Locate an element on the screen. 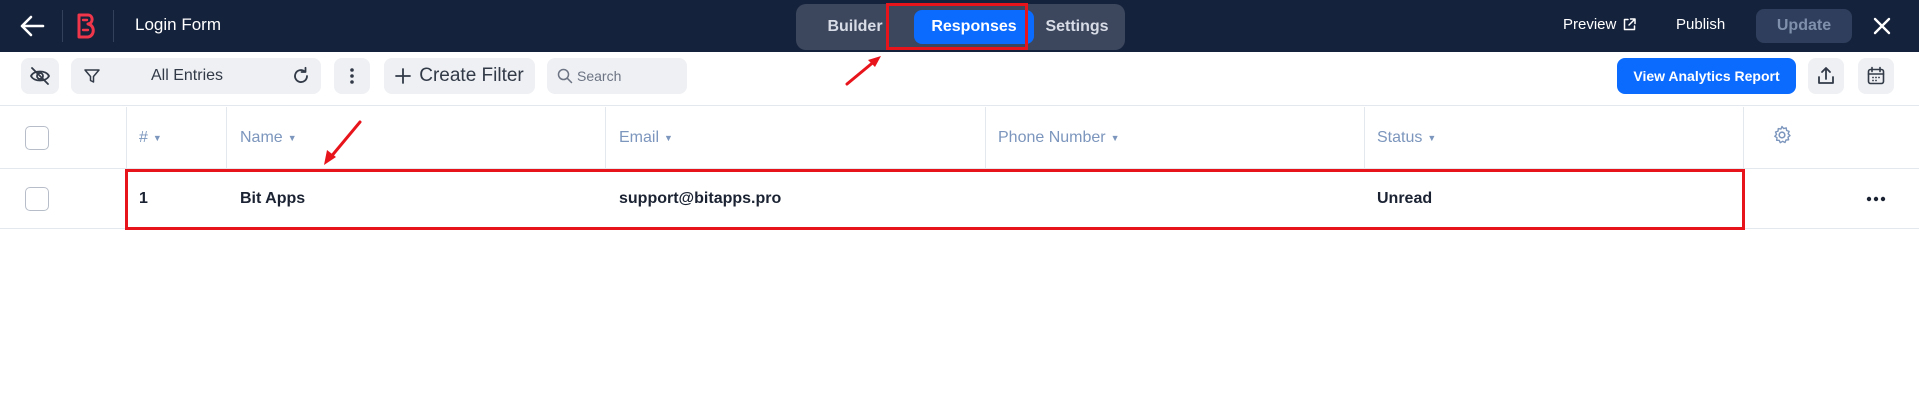 The width and height of the screenshot is (1919, 403). calendar-icon is located at coordinates (1876, 75).